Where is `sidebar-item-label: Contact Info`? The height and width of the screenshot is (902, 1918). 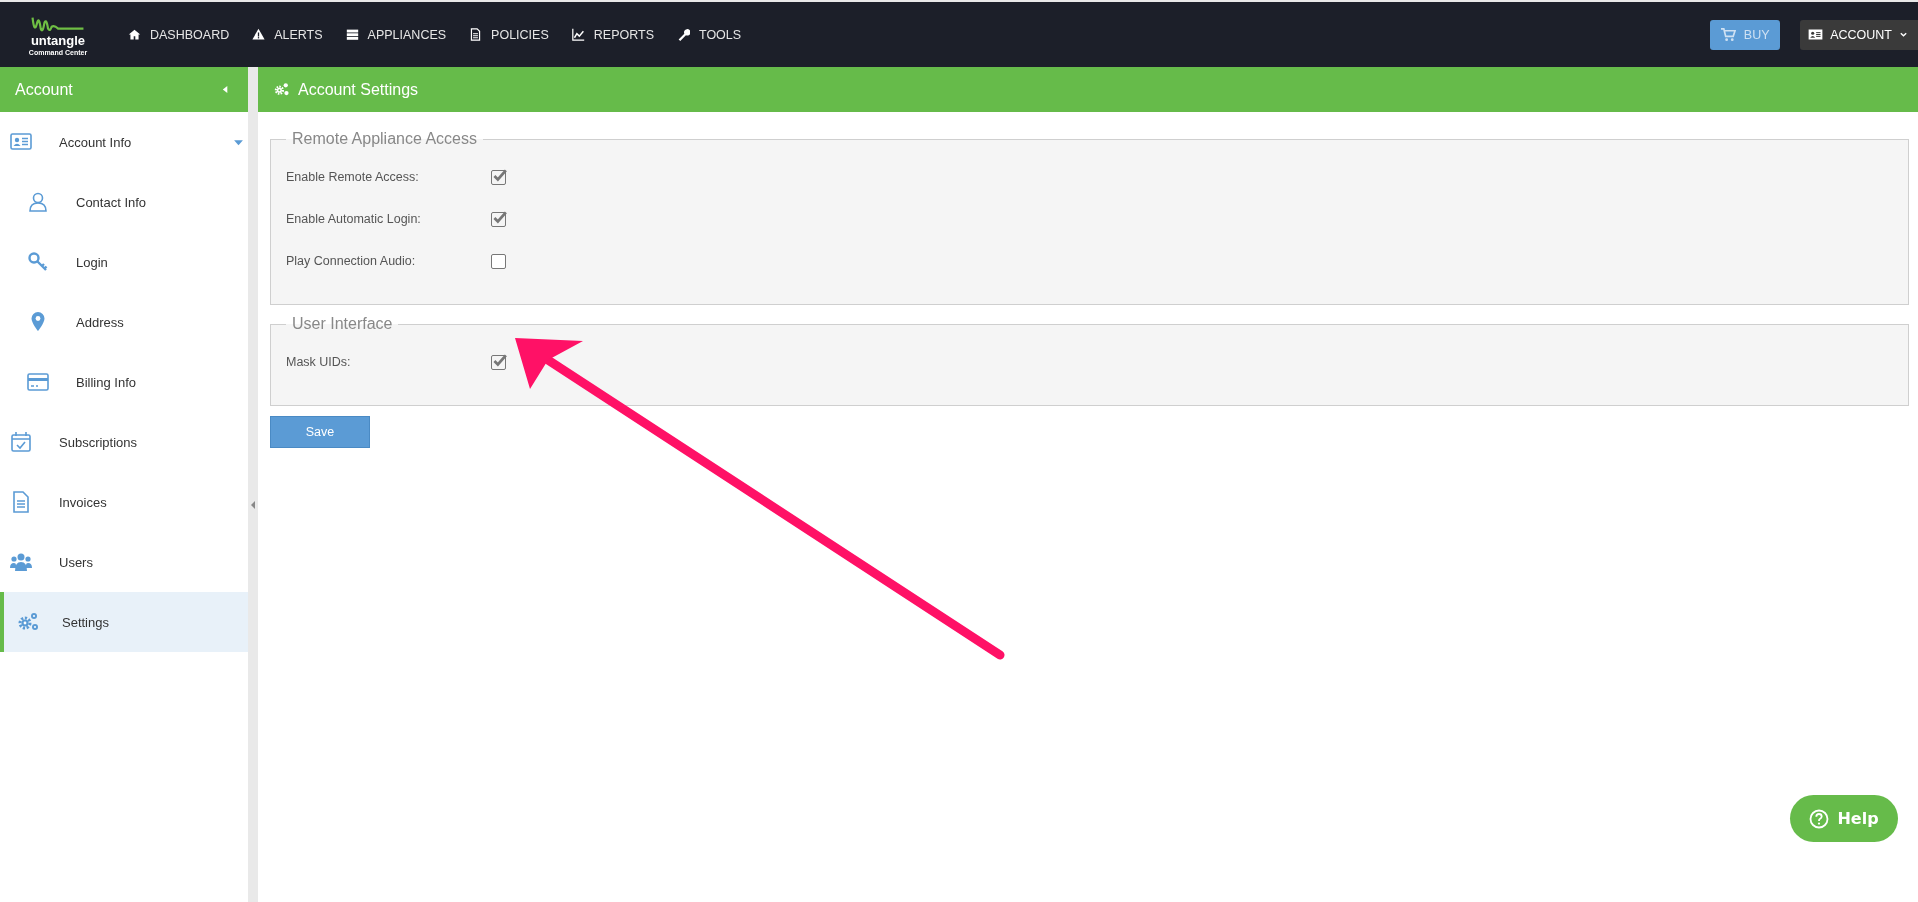 sidebar-item-label: Contact Info is located at coordinates (111, 202).